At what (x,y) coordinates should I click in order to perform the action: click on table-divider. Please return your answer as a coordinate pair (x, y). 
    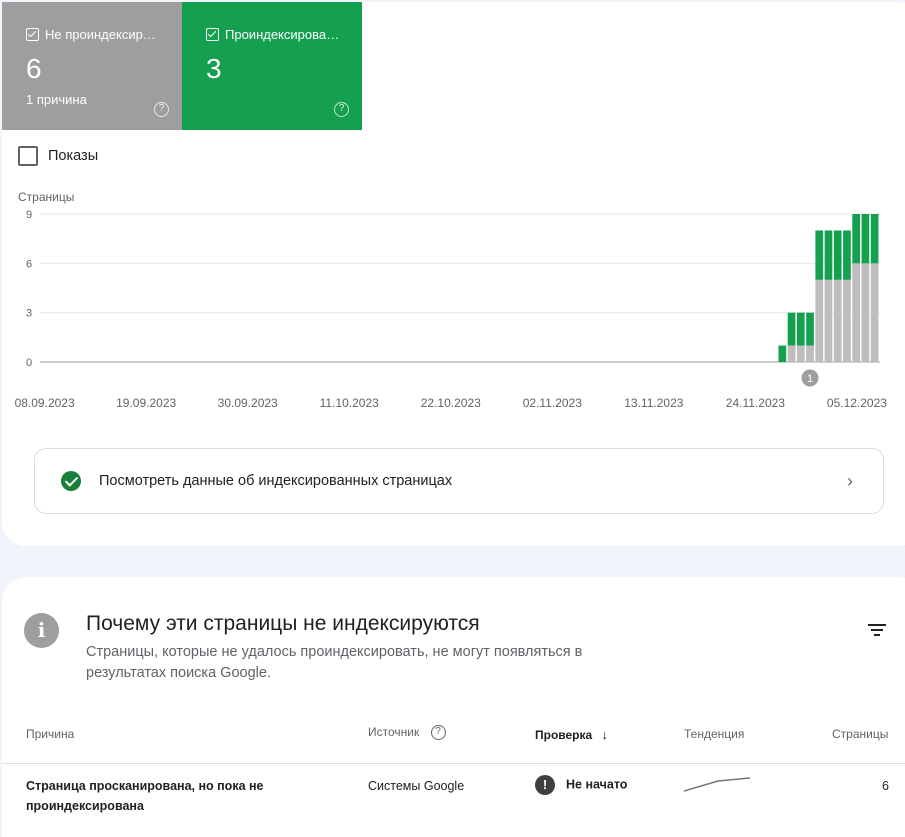
    Looking at the image, I should click on (453, 763).